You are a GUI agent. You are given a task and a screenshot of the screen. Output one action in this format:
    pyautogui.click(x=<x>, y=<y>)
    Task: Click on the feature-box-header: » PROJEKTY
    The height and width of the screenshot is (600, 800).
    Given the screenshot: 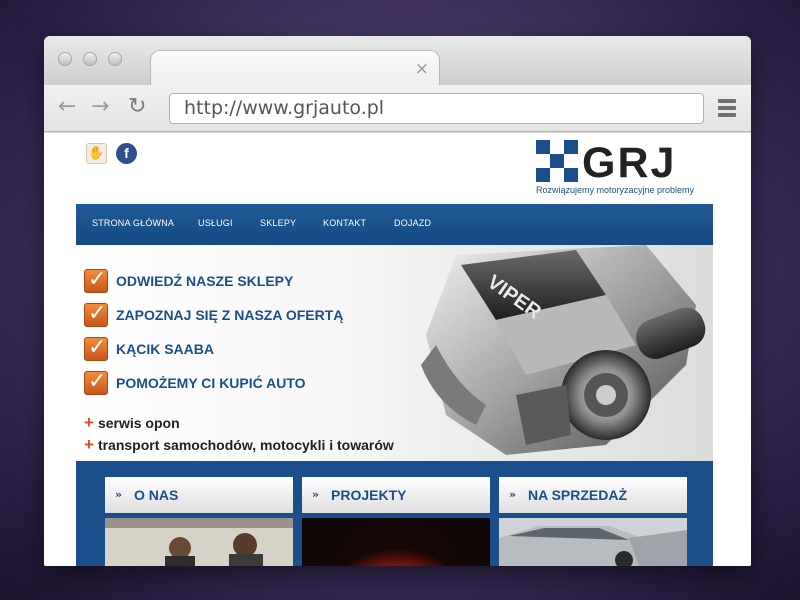 What is the action you would take?
    pyautogui.click(x=396, y=495)
    